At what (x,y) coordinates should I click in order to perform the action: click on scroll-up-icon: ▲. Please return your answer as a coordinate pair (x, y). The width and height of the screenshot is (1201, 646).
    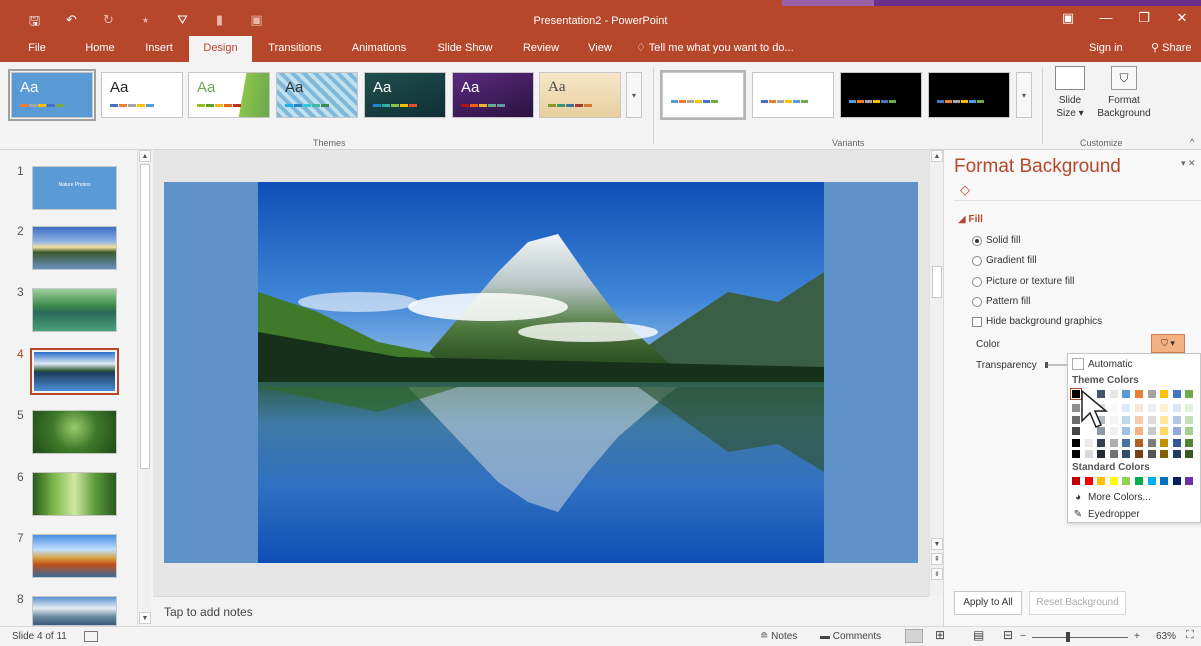
    Looking at the image, I should click on (145, 156).